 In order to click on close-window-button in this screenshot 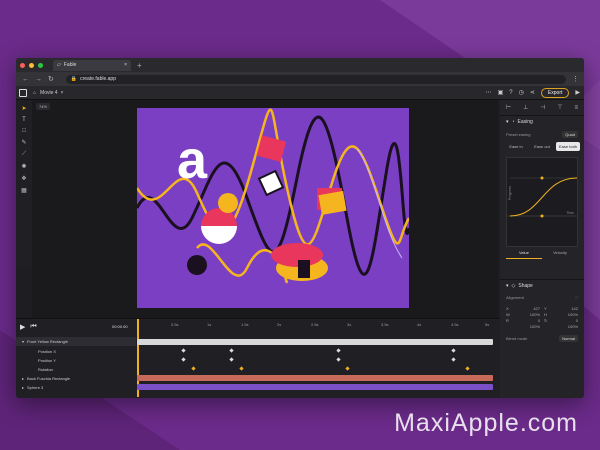, I will do `click(22, 65)`.